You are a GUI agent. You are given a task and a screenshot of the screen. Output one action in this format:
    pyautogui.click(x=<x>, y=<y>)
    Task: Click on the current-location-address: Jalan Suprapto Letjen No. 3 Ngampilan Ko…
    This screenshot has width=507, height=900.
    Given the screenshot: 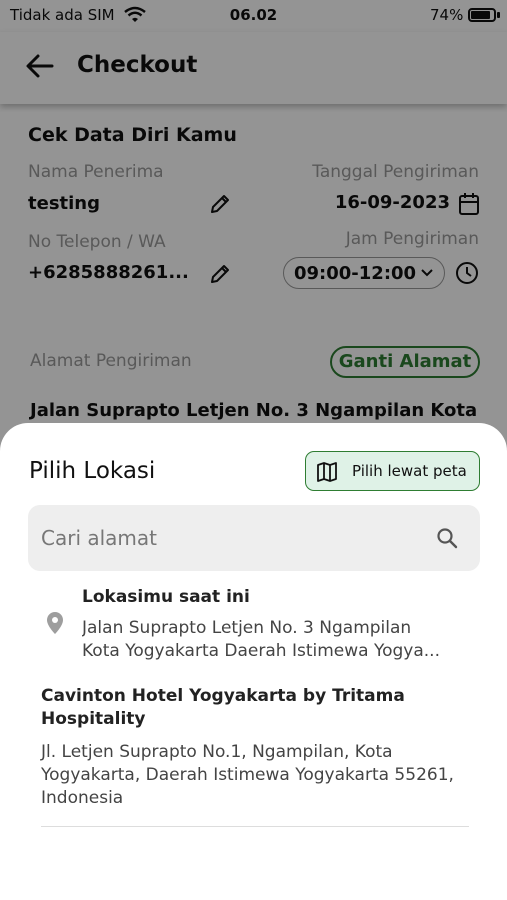 What is the action you would take?
    pyautogui.click(x=274, y=640)
    